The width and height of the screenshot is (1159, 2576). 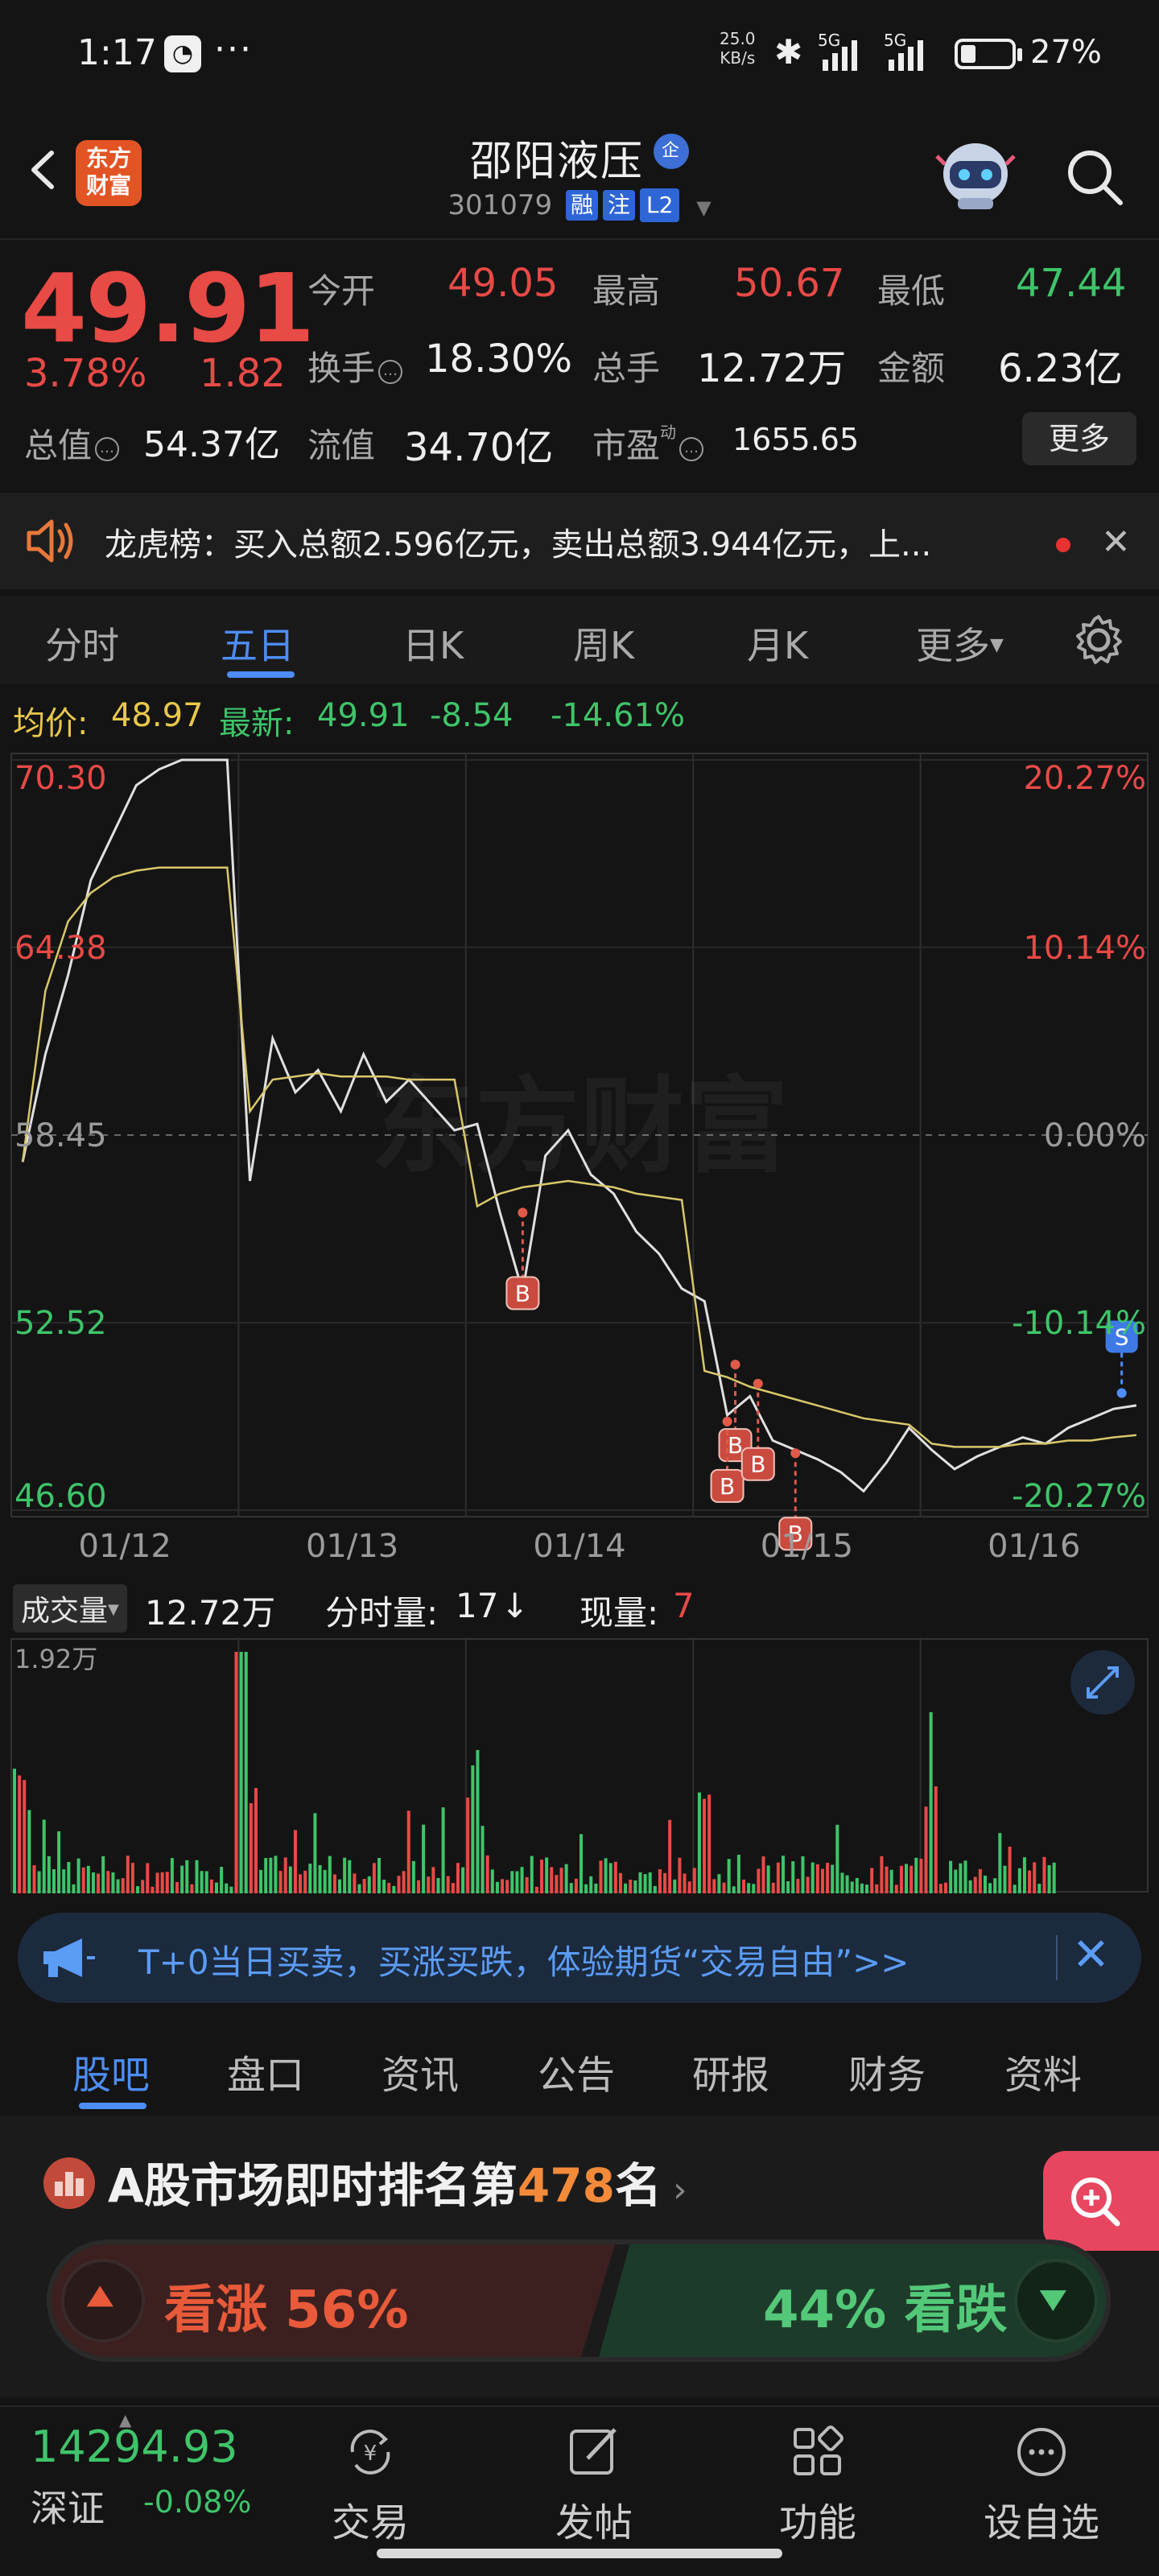 I want to click on volume-label: 成交量, so click(x=65, y=1611).